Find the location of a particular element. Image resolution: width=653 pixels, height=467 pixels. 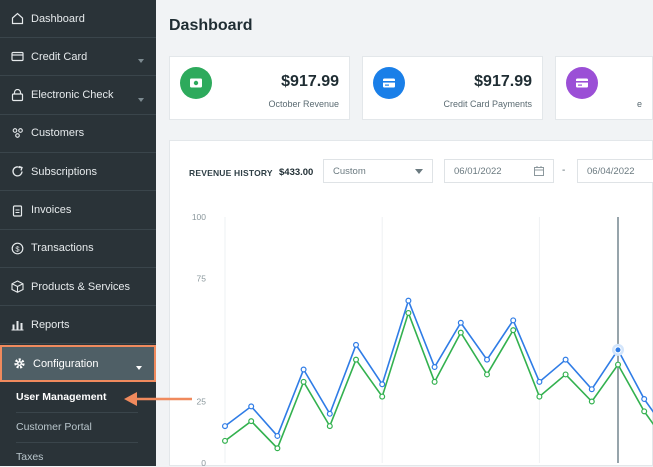

refresh-icon is located at coordinates (17, 172).